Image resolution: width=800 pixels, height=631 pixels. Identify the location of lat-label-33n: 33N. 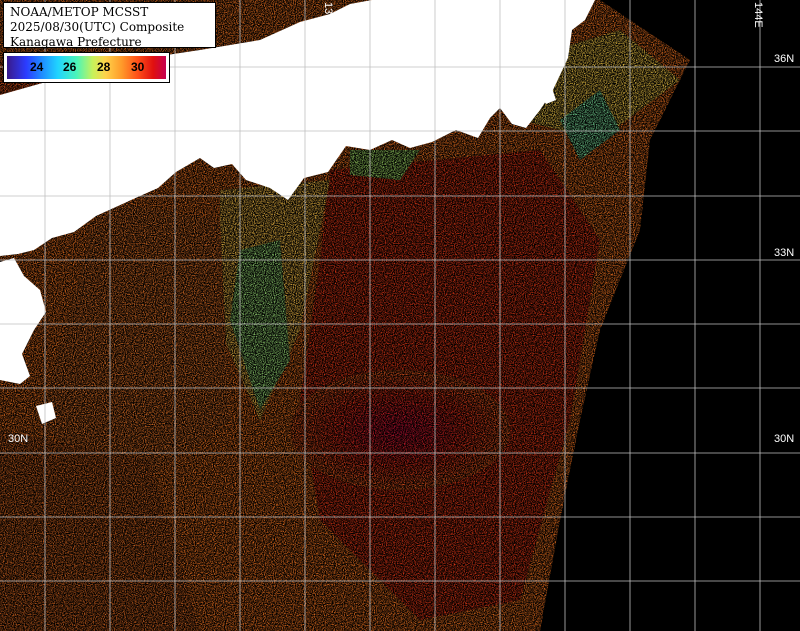
(784, 253).